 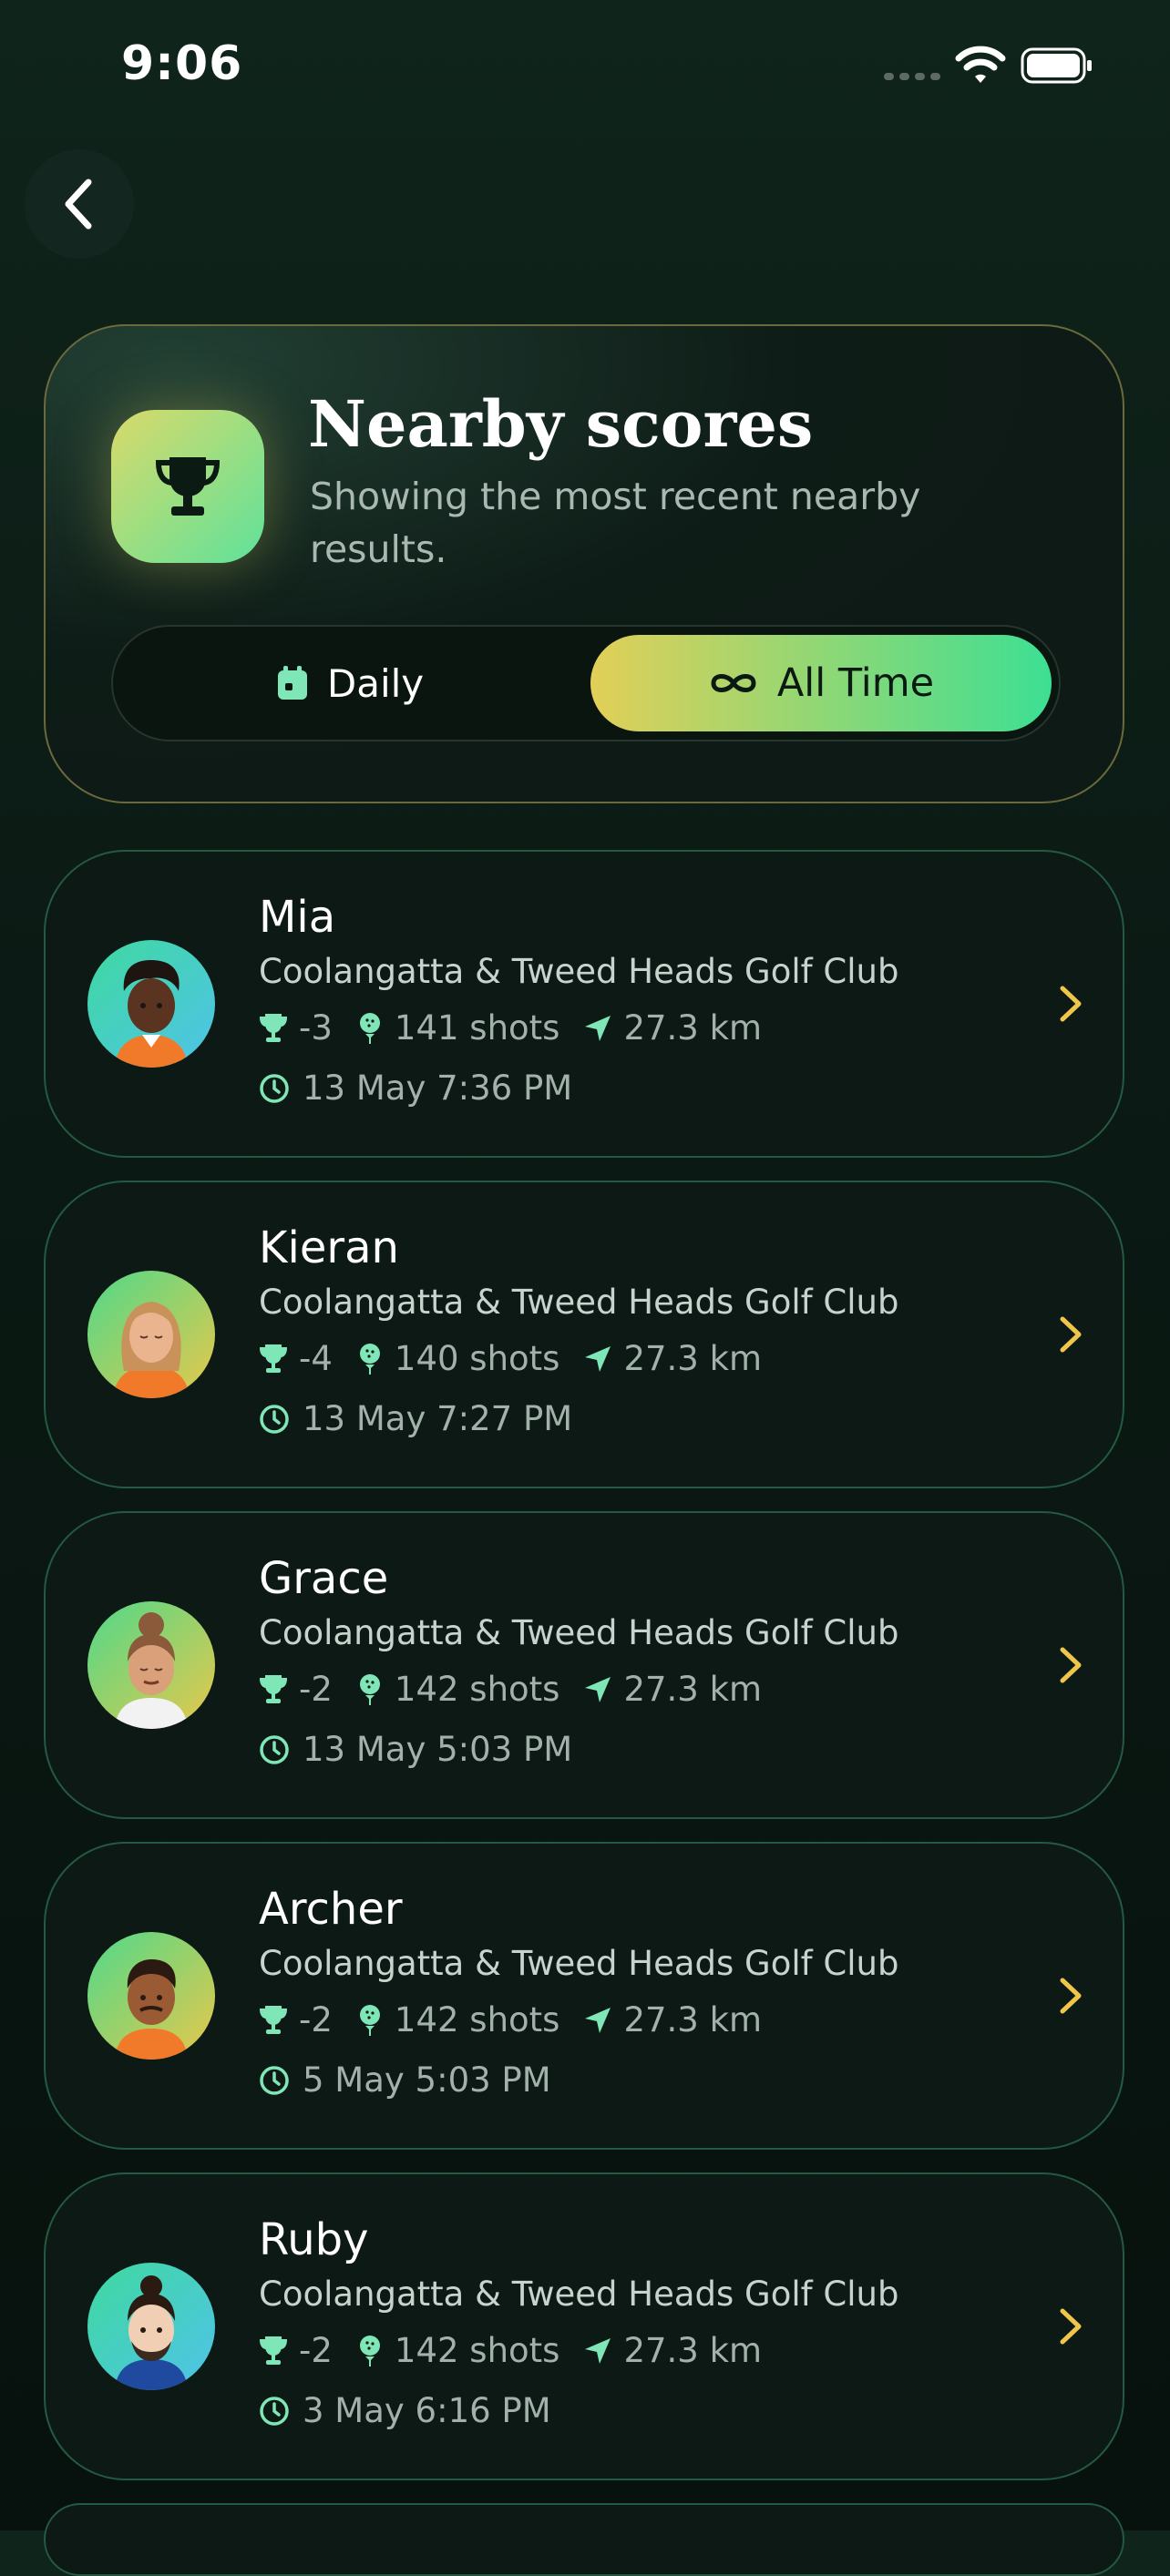 I want to click on date-row: 5 May 5:03 PM, so click(x=405, y=2080).